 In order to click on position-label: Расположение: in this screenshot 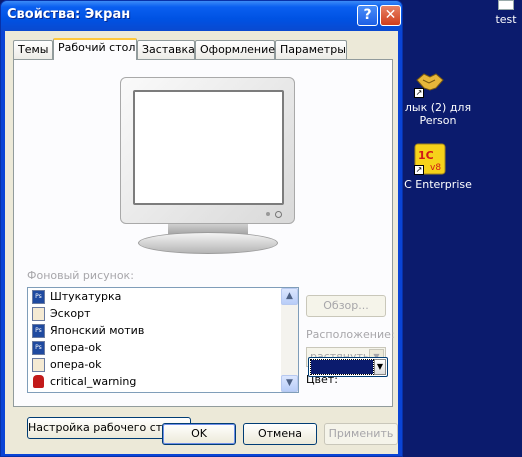, I will do `click(350, 334)`.